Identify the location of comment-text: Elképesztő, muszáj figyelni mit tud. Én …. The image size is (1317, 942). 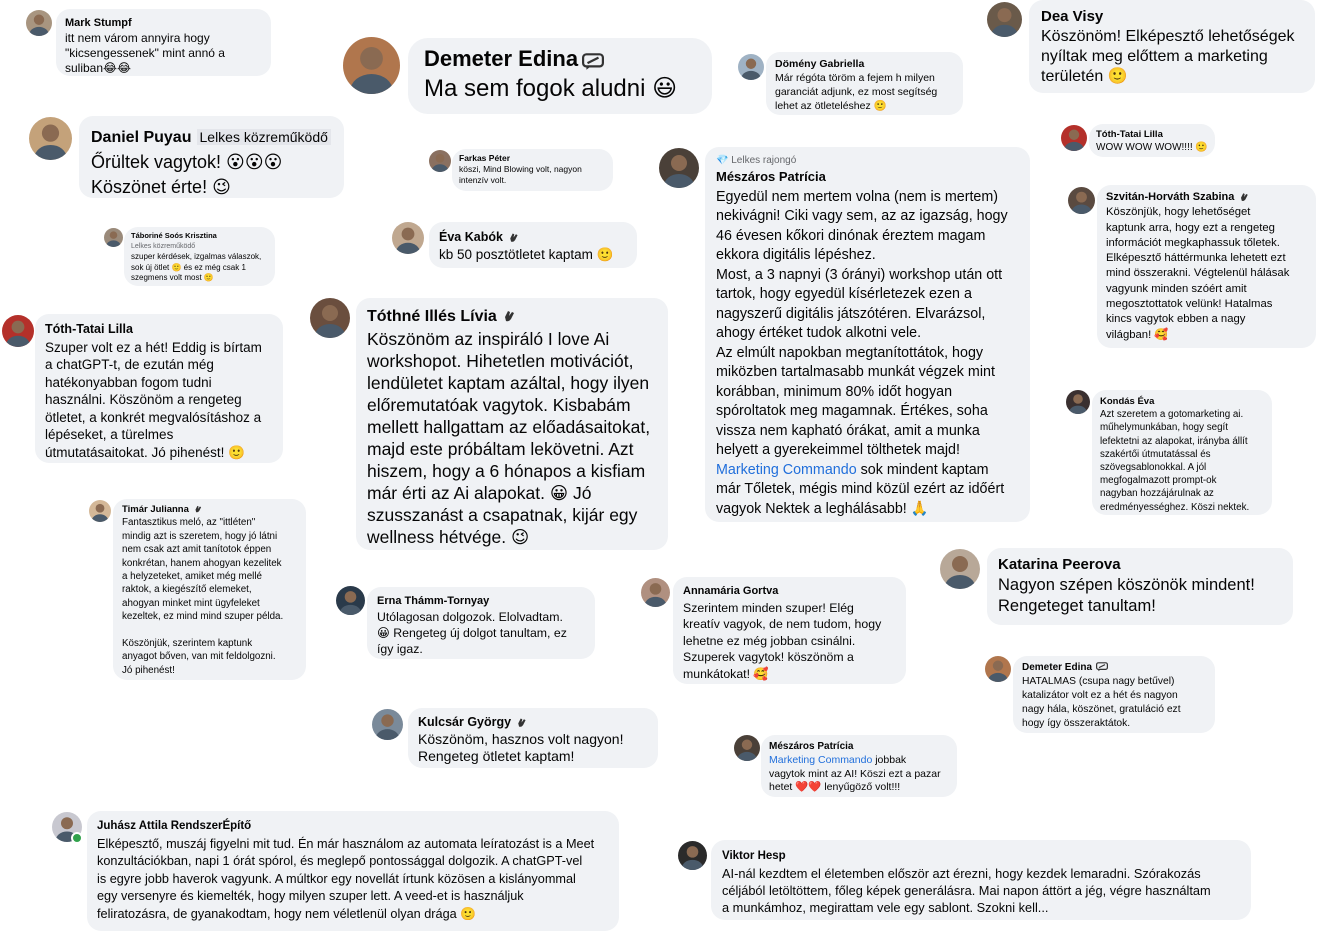
(346, 878).